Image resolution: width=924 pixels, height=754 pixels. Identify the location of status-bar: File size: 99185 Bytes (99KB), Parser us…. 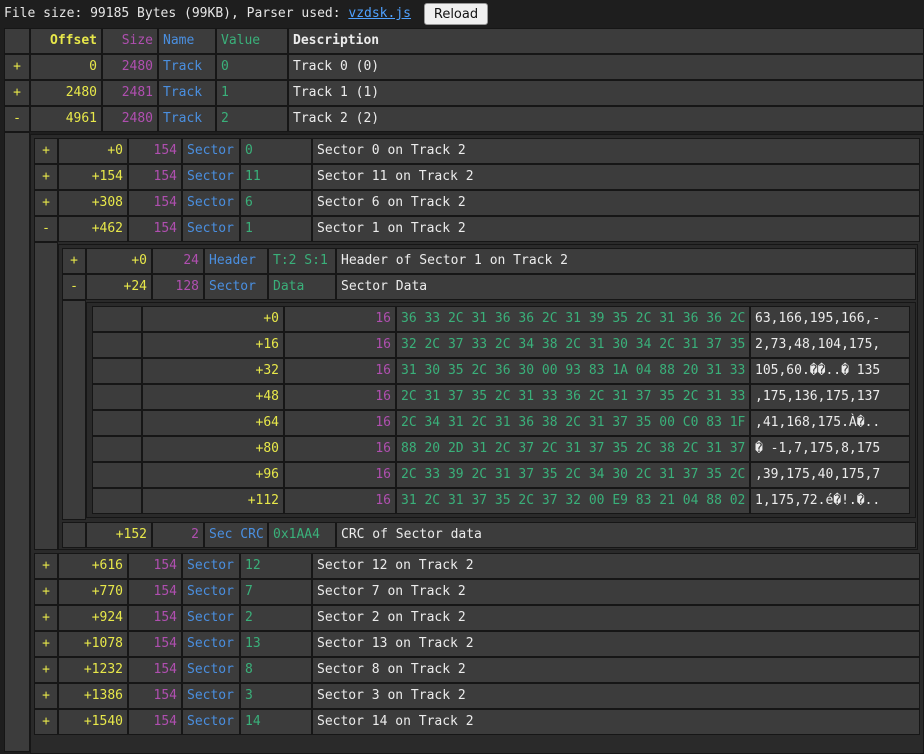
(462, 14).